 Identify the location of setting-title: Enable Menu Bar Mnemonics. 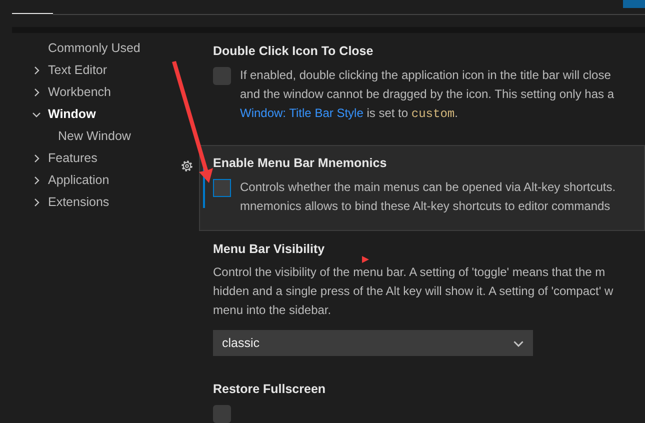
(300, 163).